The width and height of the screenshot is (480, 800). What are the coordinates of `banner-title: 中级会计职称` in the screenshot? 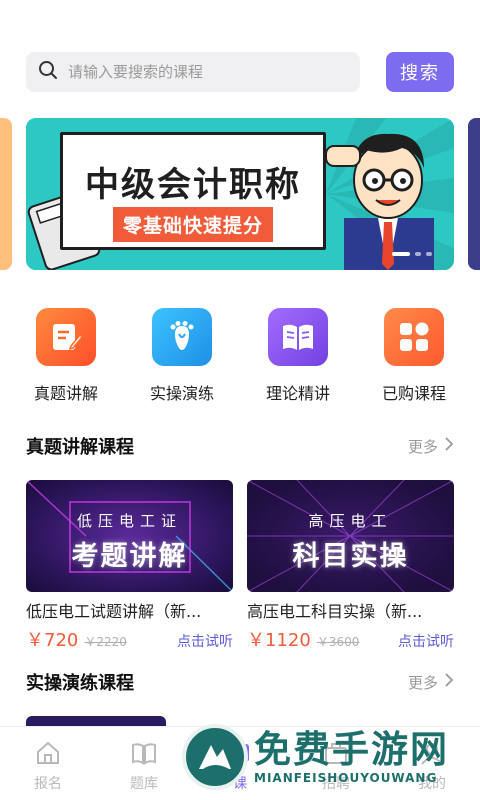 It's located at (193, 185).